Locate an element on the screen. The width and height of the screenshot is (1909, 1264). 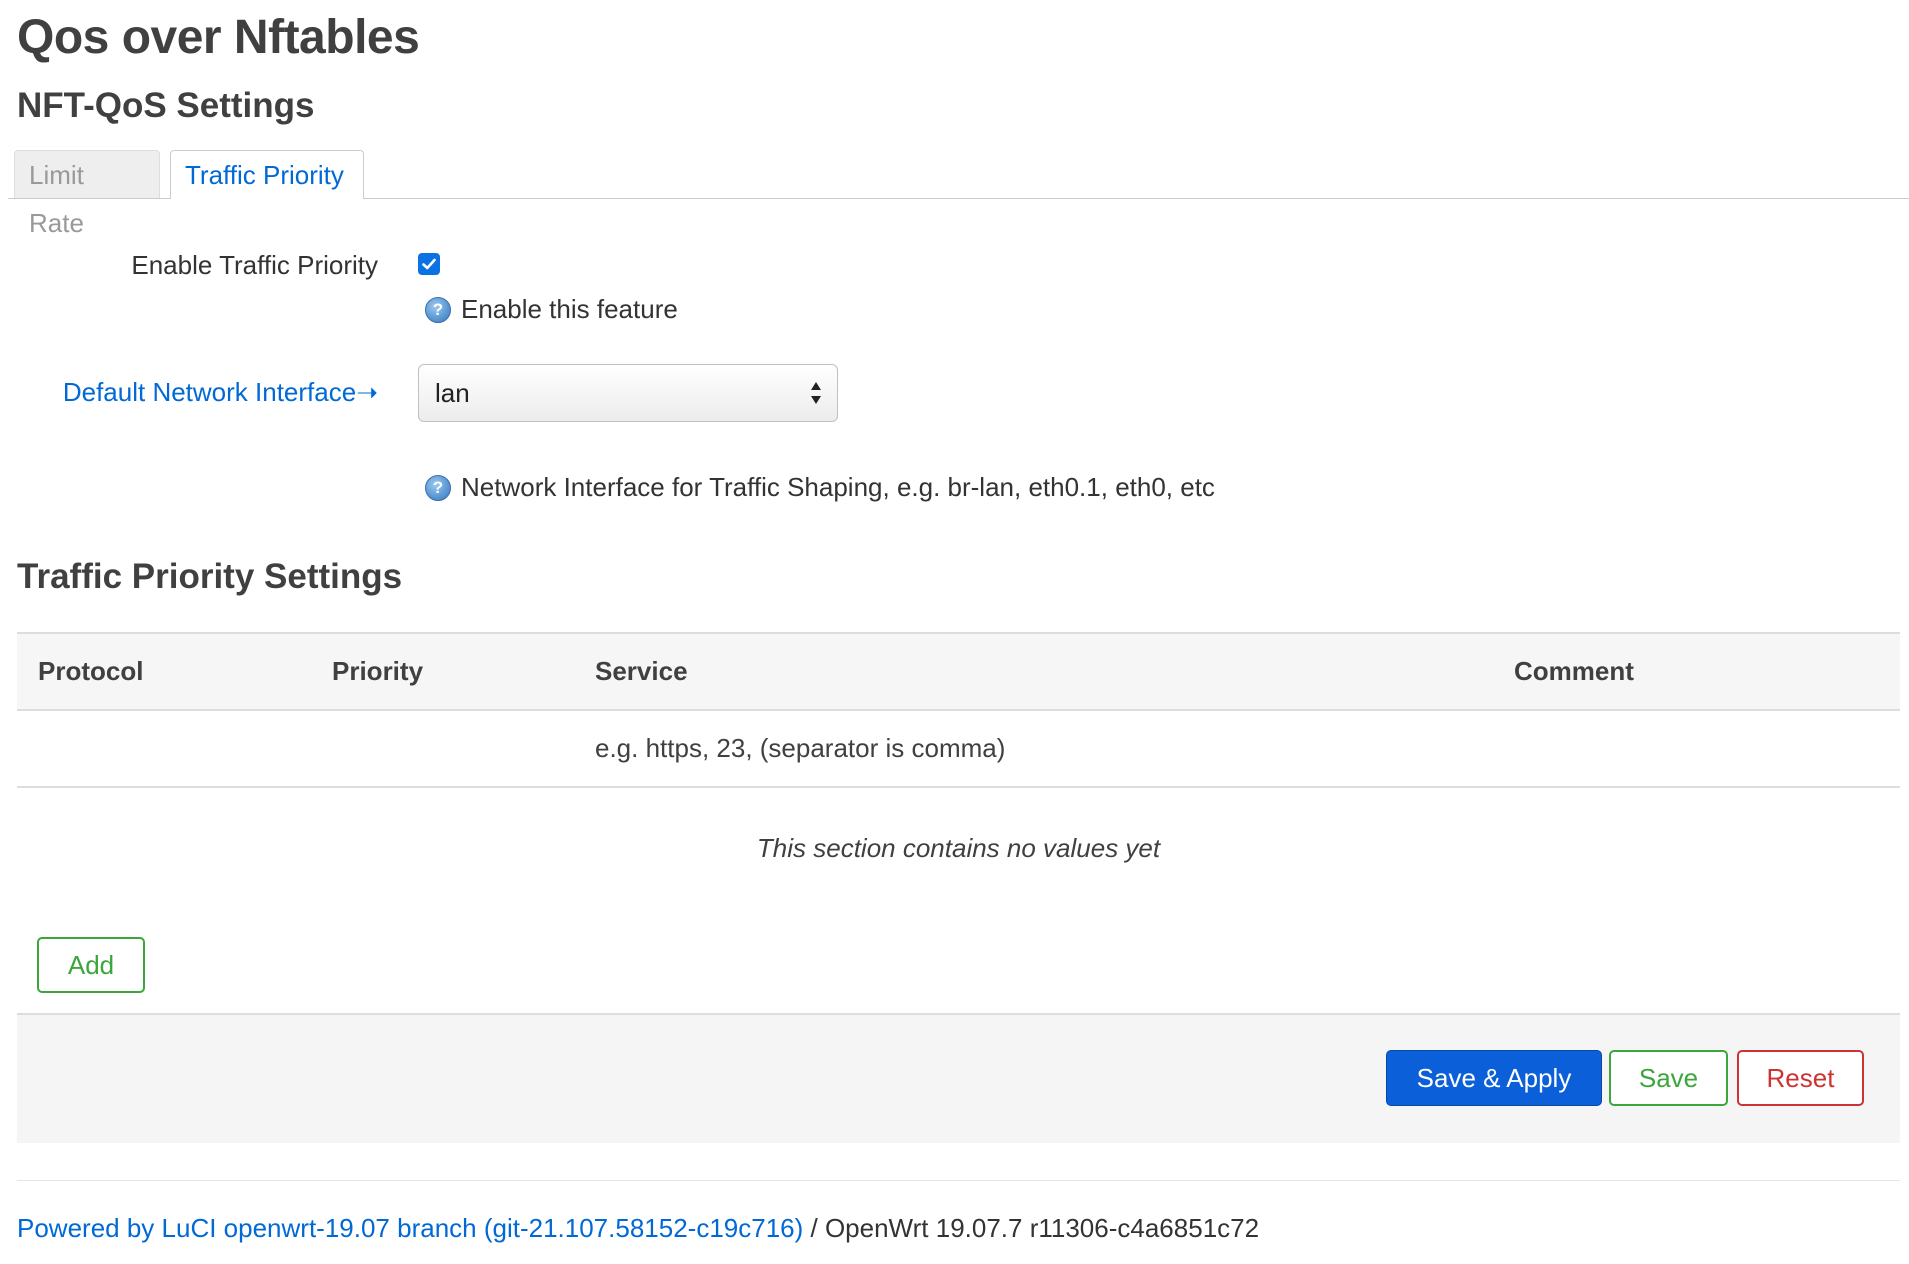
tab-bar: Limit Rate Traffic Priority is located at coordinates (958, 194).